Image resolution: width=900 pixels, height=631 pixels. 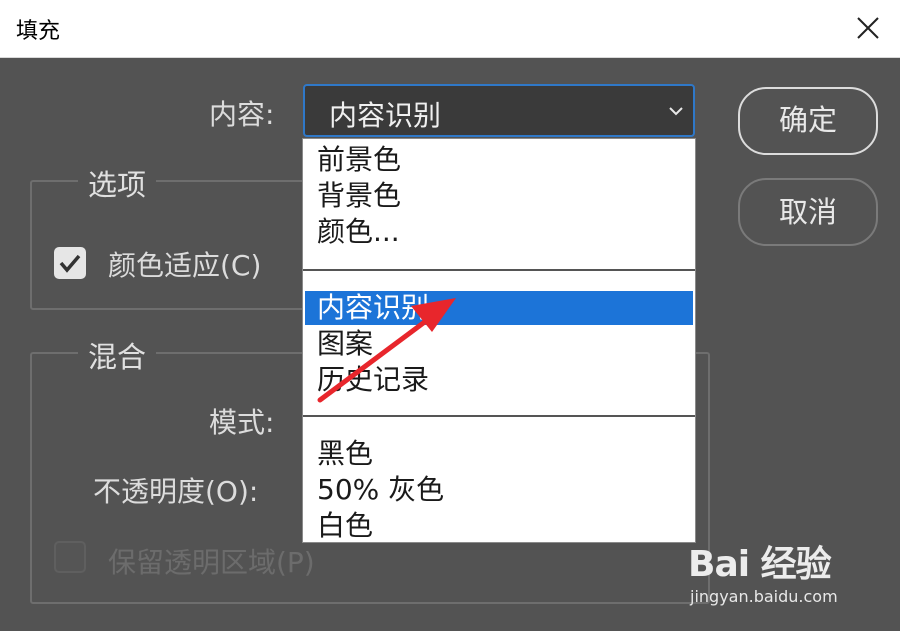 What do you see at coordinates (345, 344) in the screenshot?
I see `dropdown-item-pattern: 图案` at bounding box center [345, 344].